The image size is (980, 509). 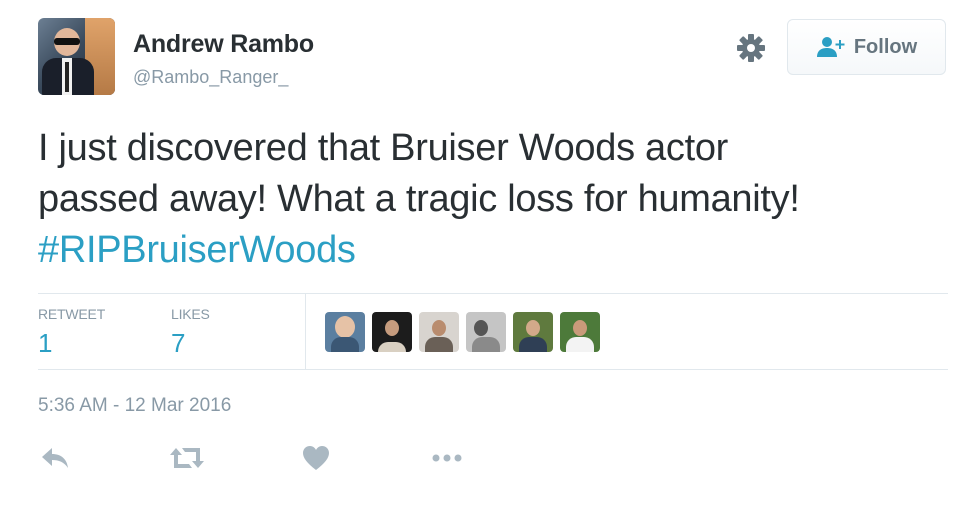 I want to click on user-handle: @Rambo_Ranger_, so click(x=210, y=77).